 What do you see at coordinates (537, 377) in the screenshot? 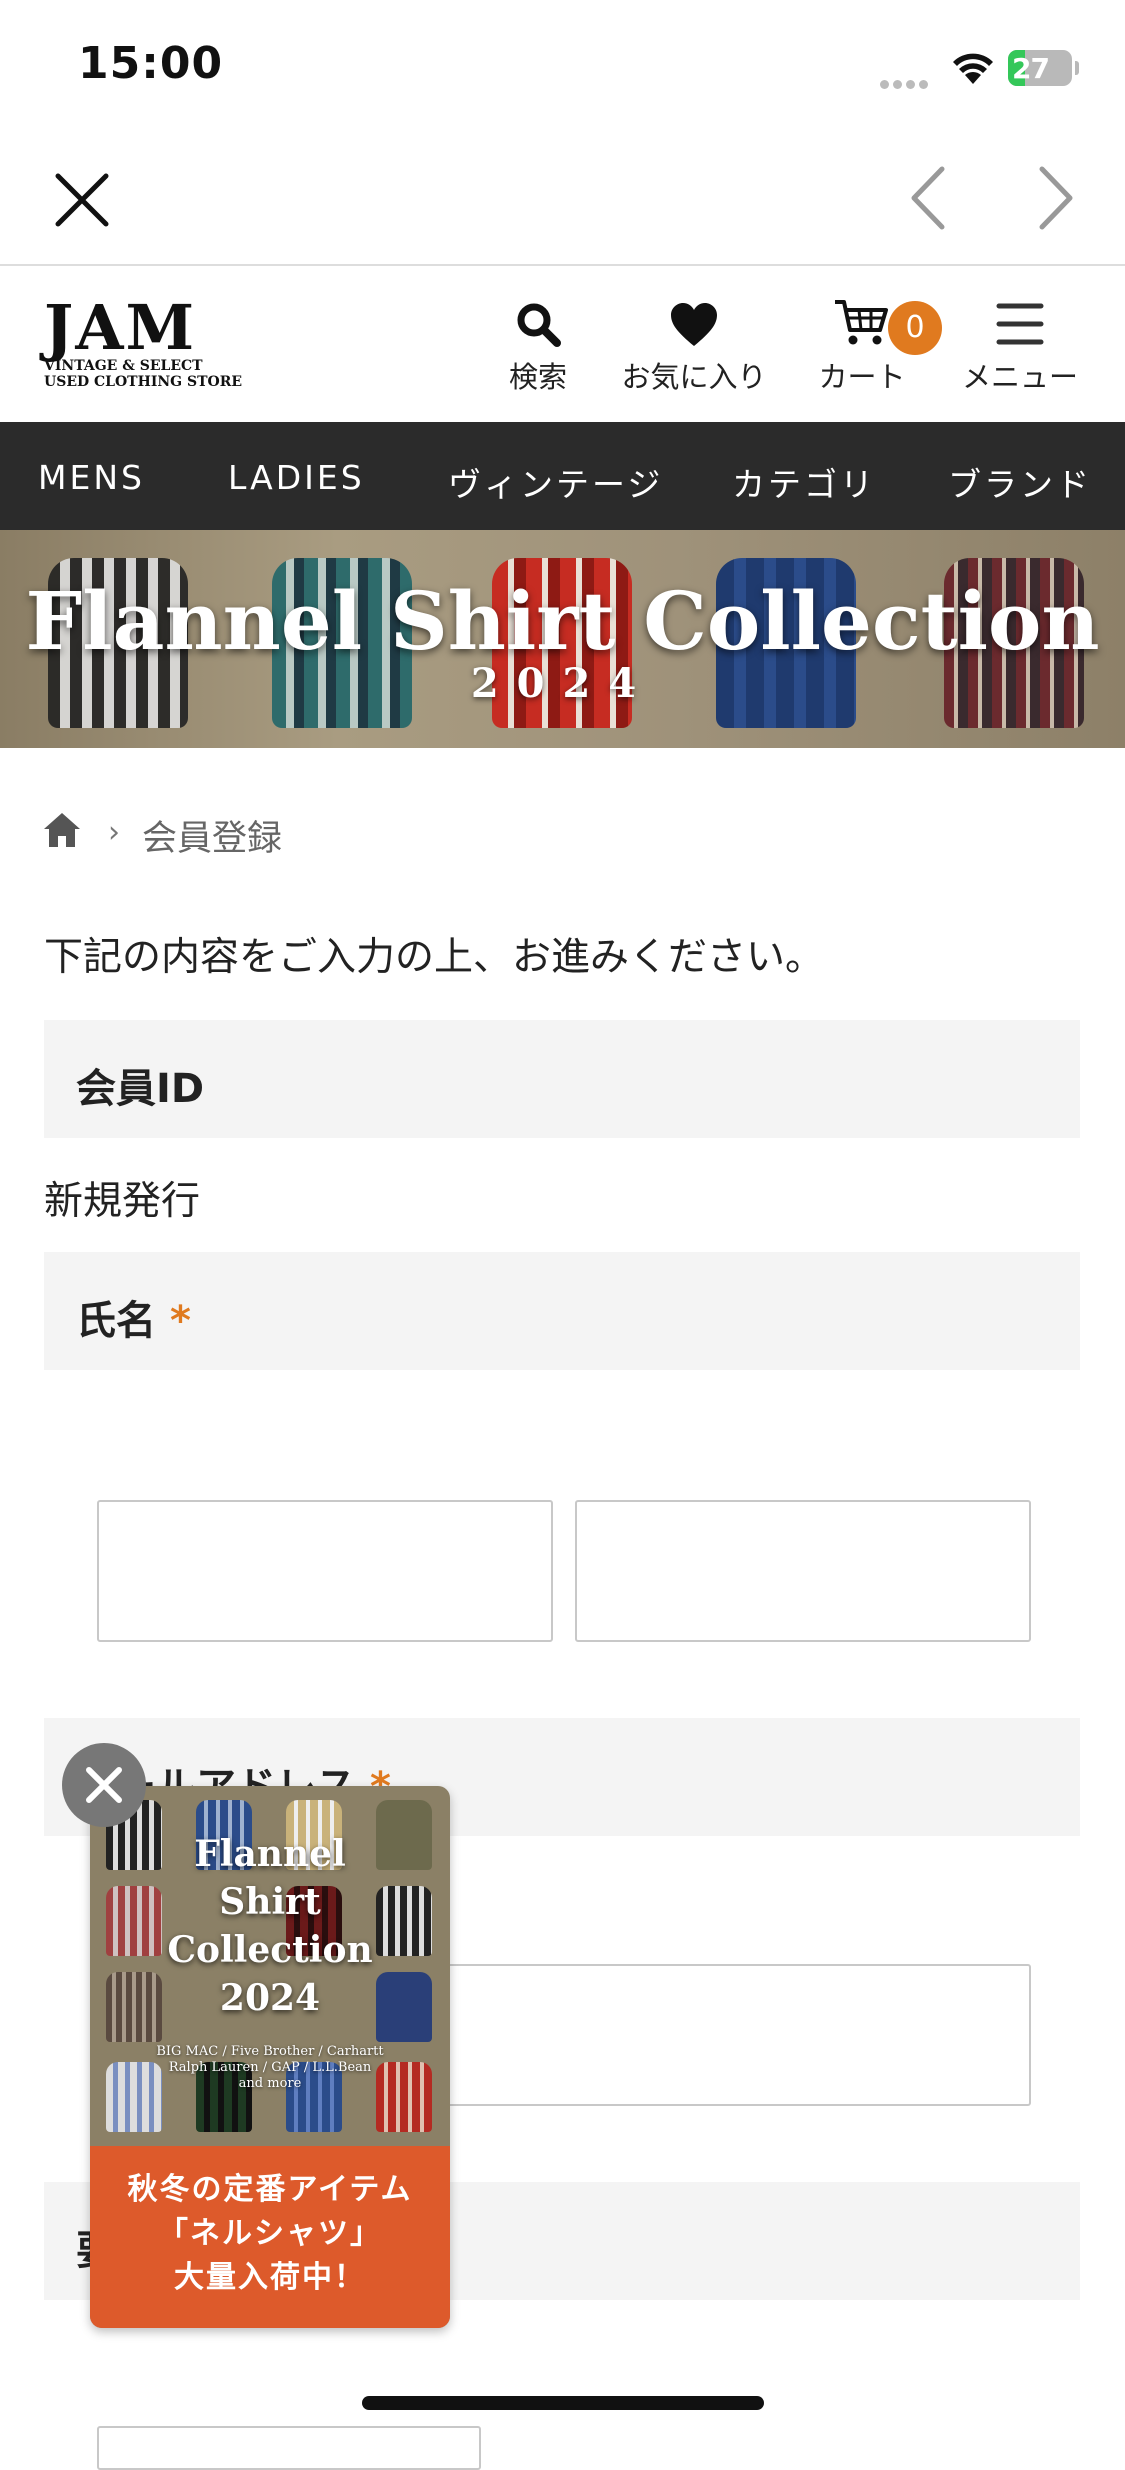
I see `search-label: 検索` at bounding box center [537, 377].